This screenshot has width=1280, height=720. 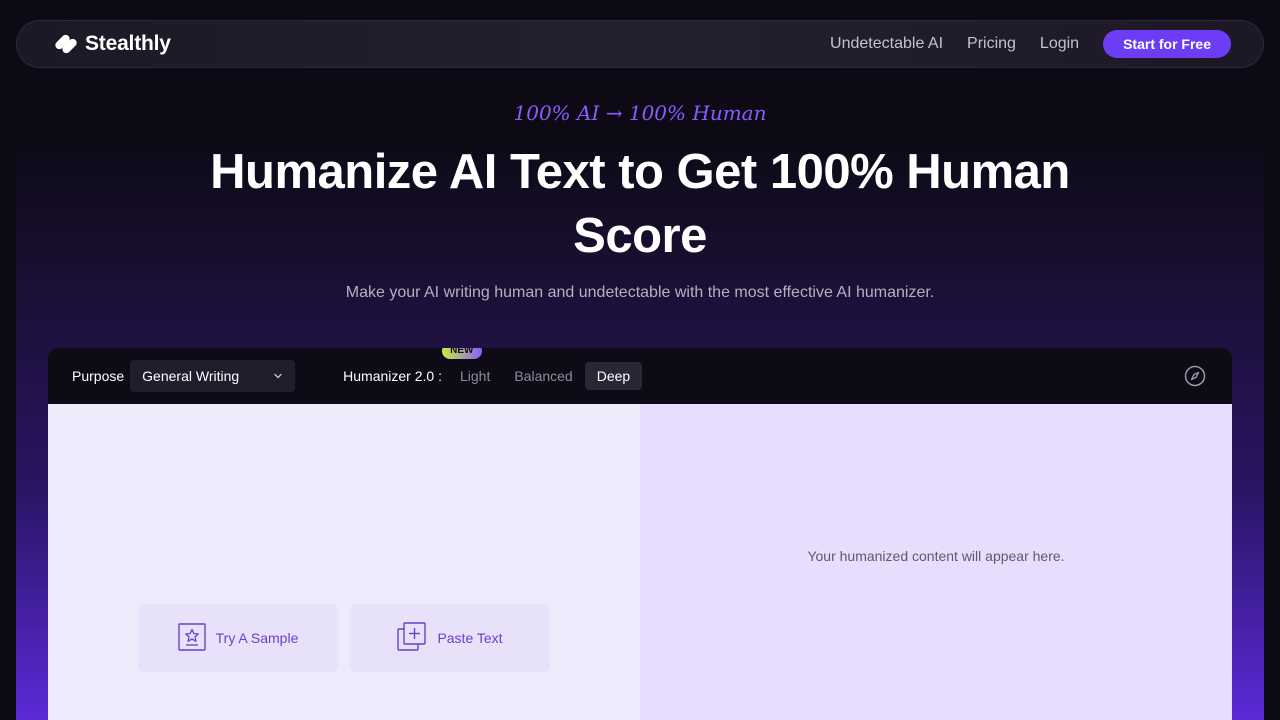 I want to click on brand-name: Stealthly, so click(x=128, y=43).